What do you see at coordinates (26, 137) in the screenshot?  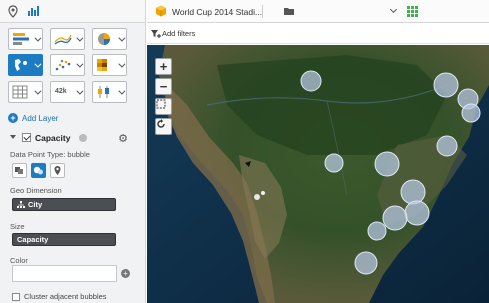 I see `layer-visibility-checkbox` at bounding box center [26, 137].